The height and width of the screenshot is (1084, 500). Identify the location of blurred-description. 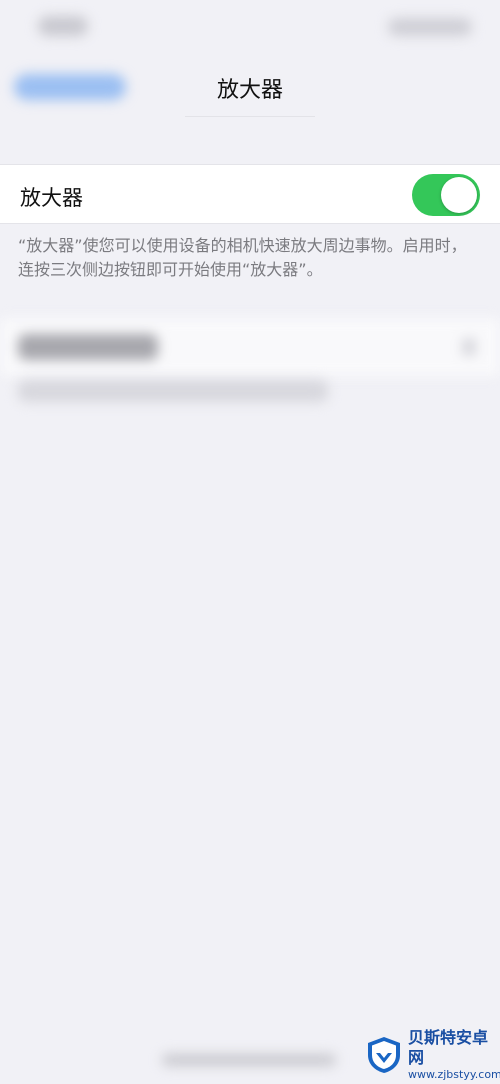
(173, 391).